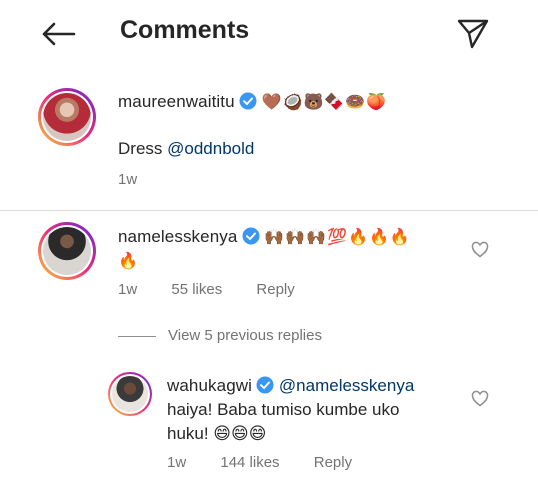  I want to click on comment-emoji: 🤎🥥🐻🍫🍩🍑, so click(324, 101).